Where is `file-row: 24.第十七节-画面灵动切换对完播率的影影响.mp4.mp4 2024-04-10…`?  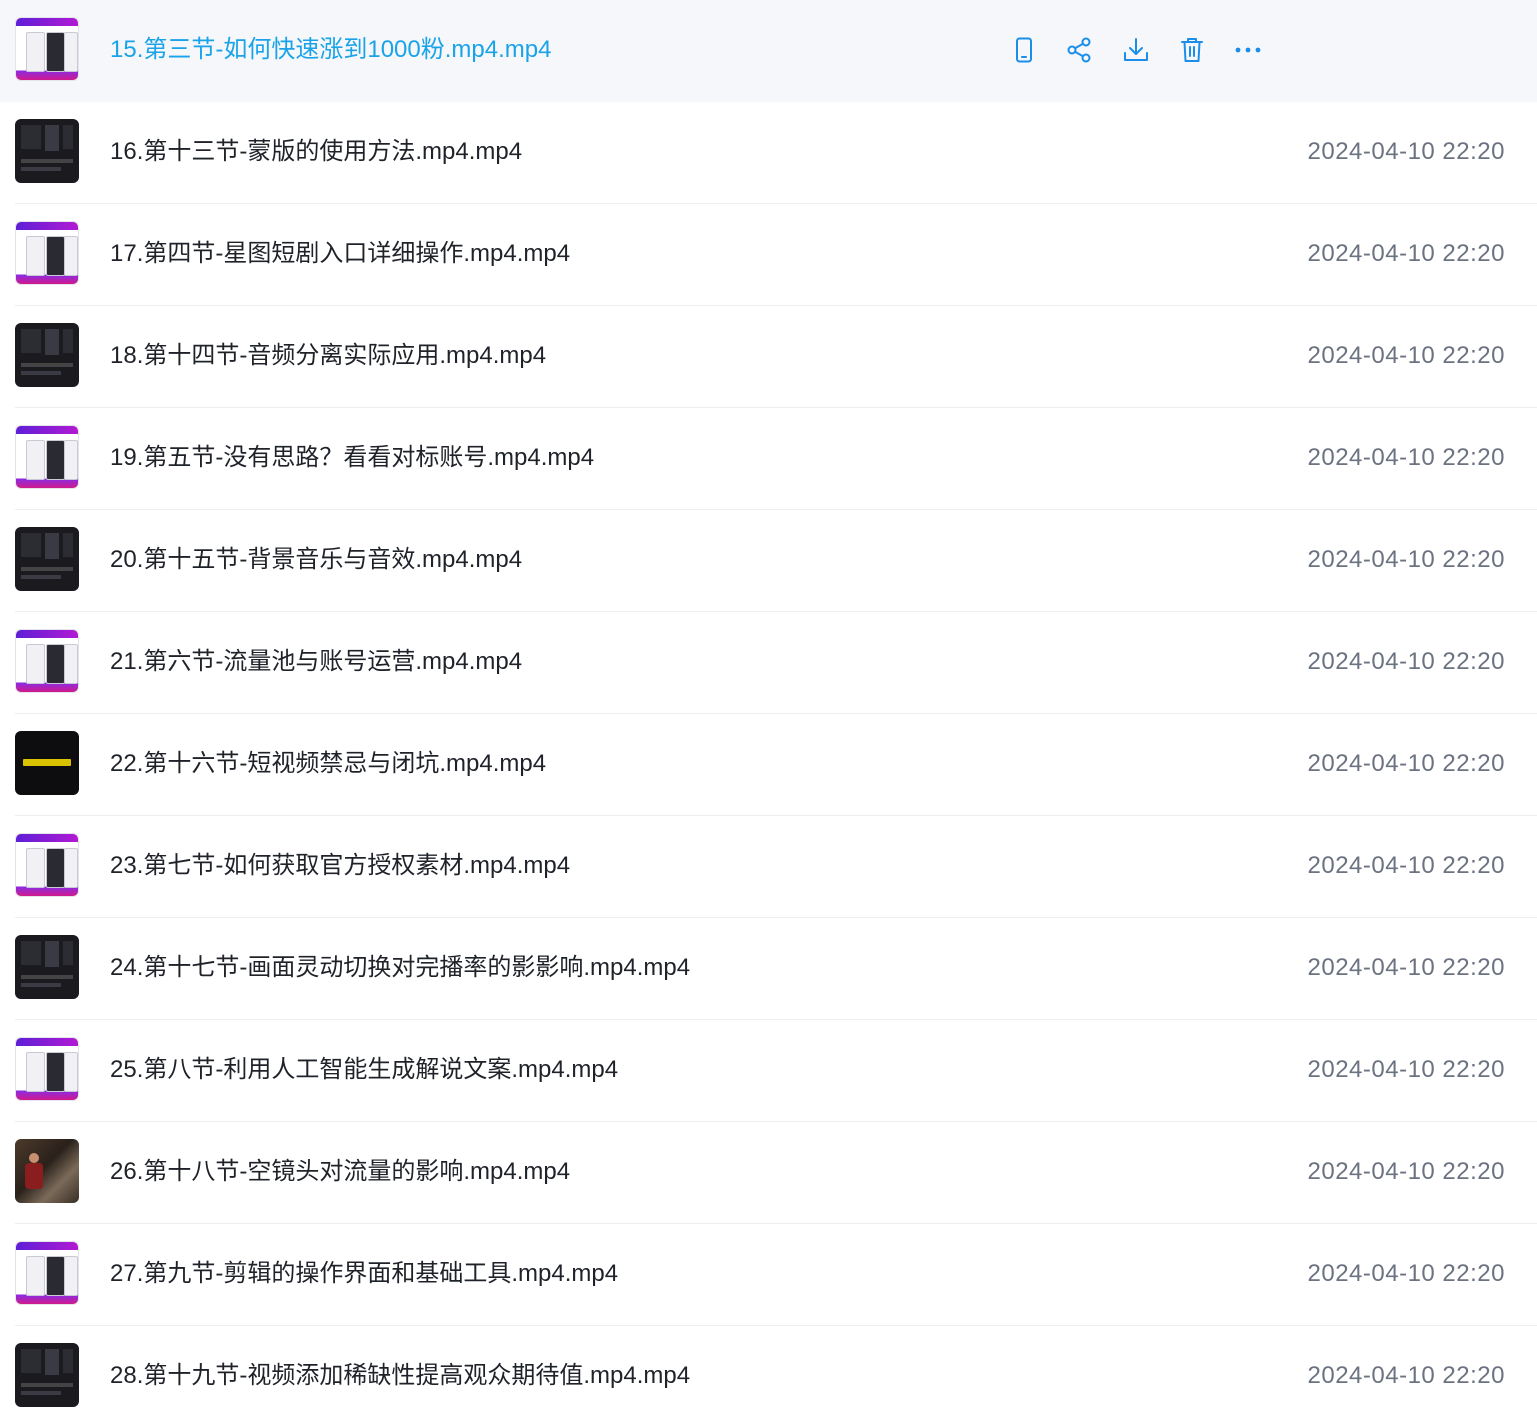 file-row: 24.第十七节-画面灵动切换对完播率的影影响.mp4.mp4 2024-04-10… is located at coordinates (768, 969).